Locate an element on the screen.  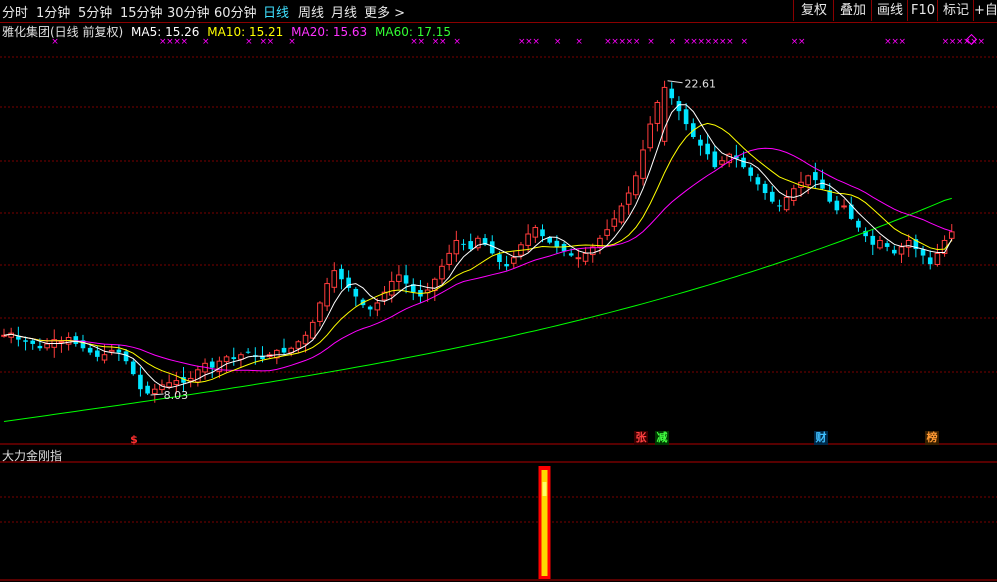
marker-cai: 财 is located at coordinates (821, 438).